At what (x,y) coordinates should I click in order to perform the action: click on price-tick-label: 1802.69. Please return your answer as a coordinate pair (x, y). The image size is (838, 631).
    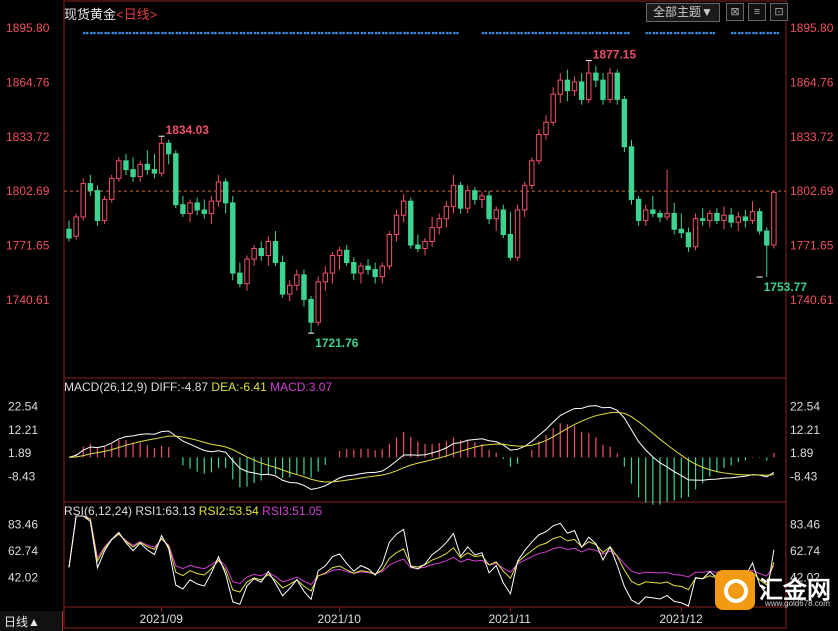
    Looking at the image, I should click on (28, 191).